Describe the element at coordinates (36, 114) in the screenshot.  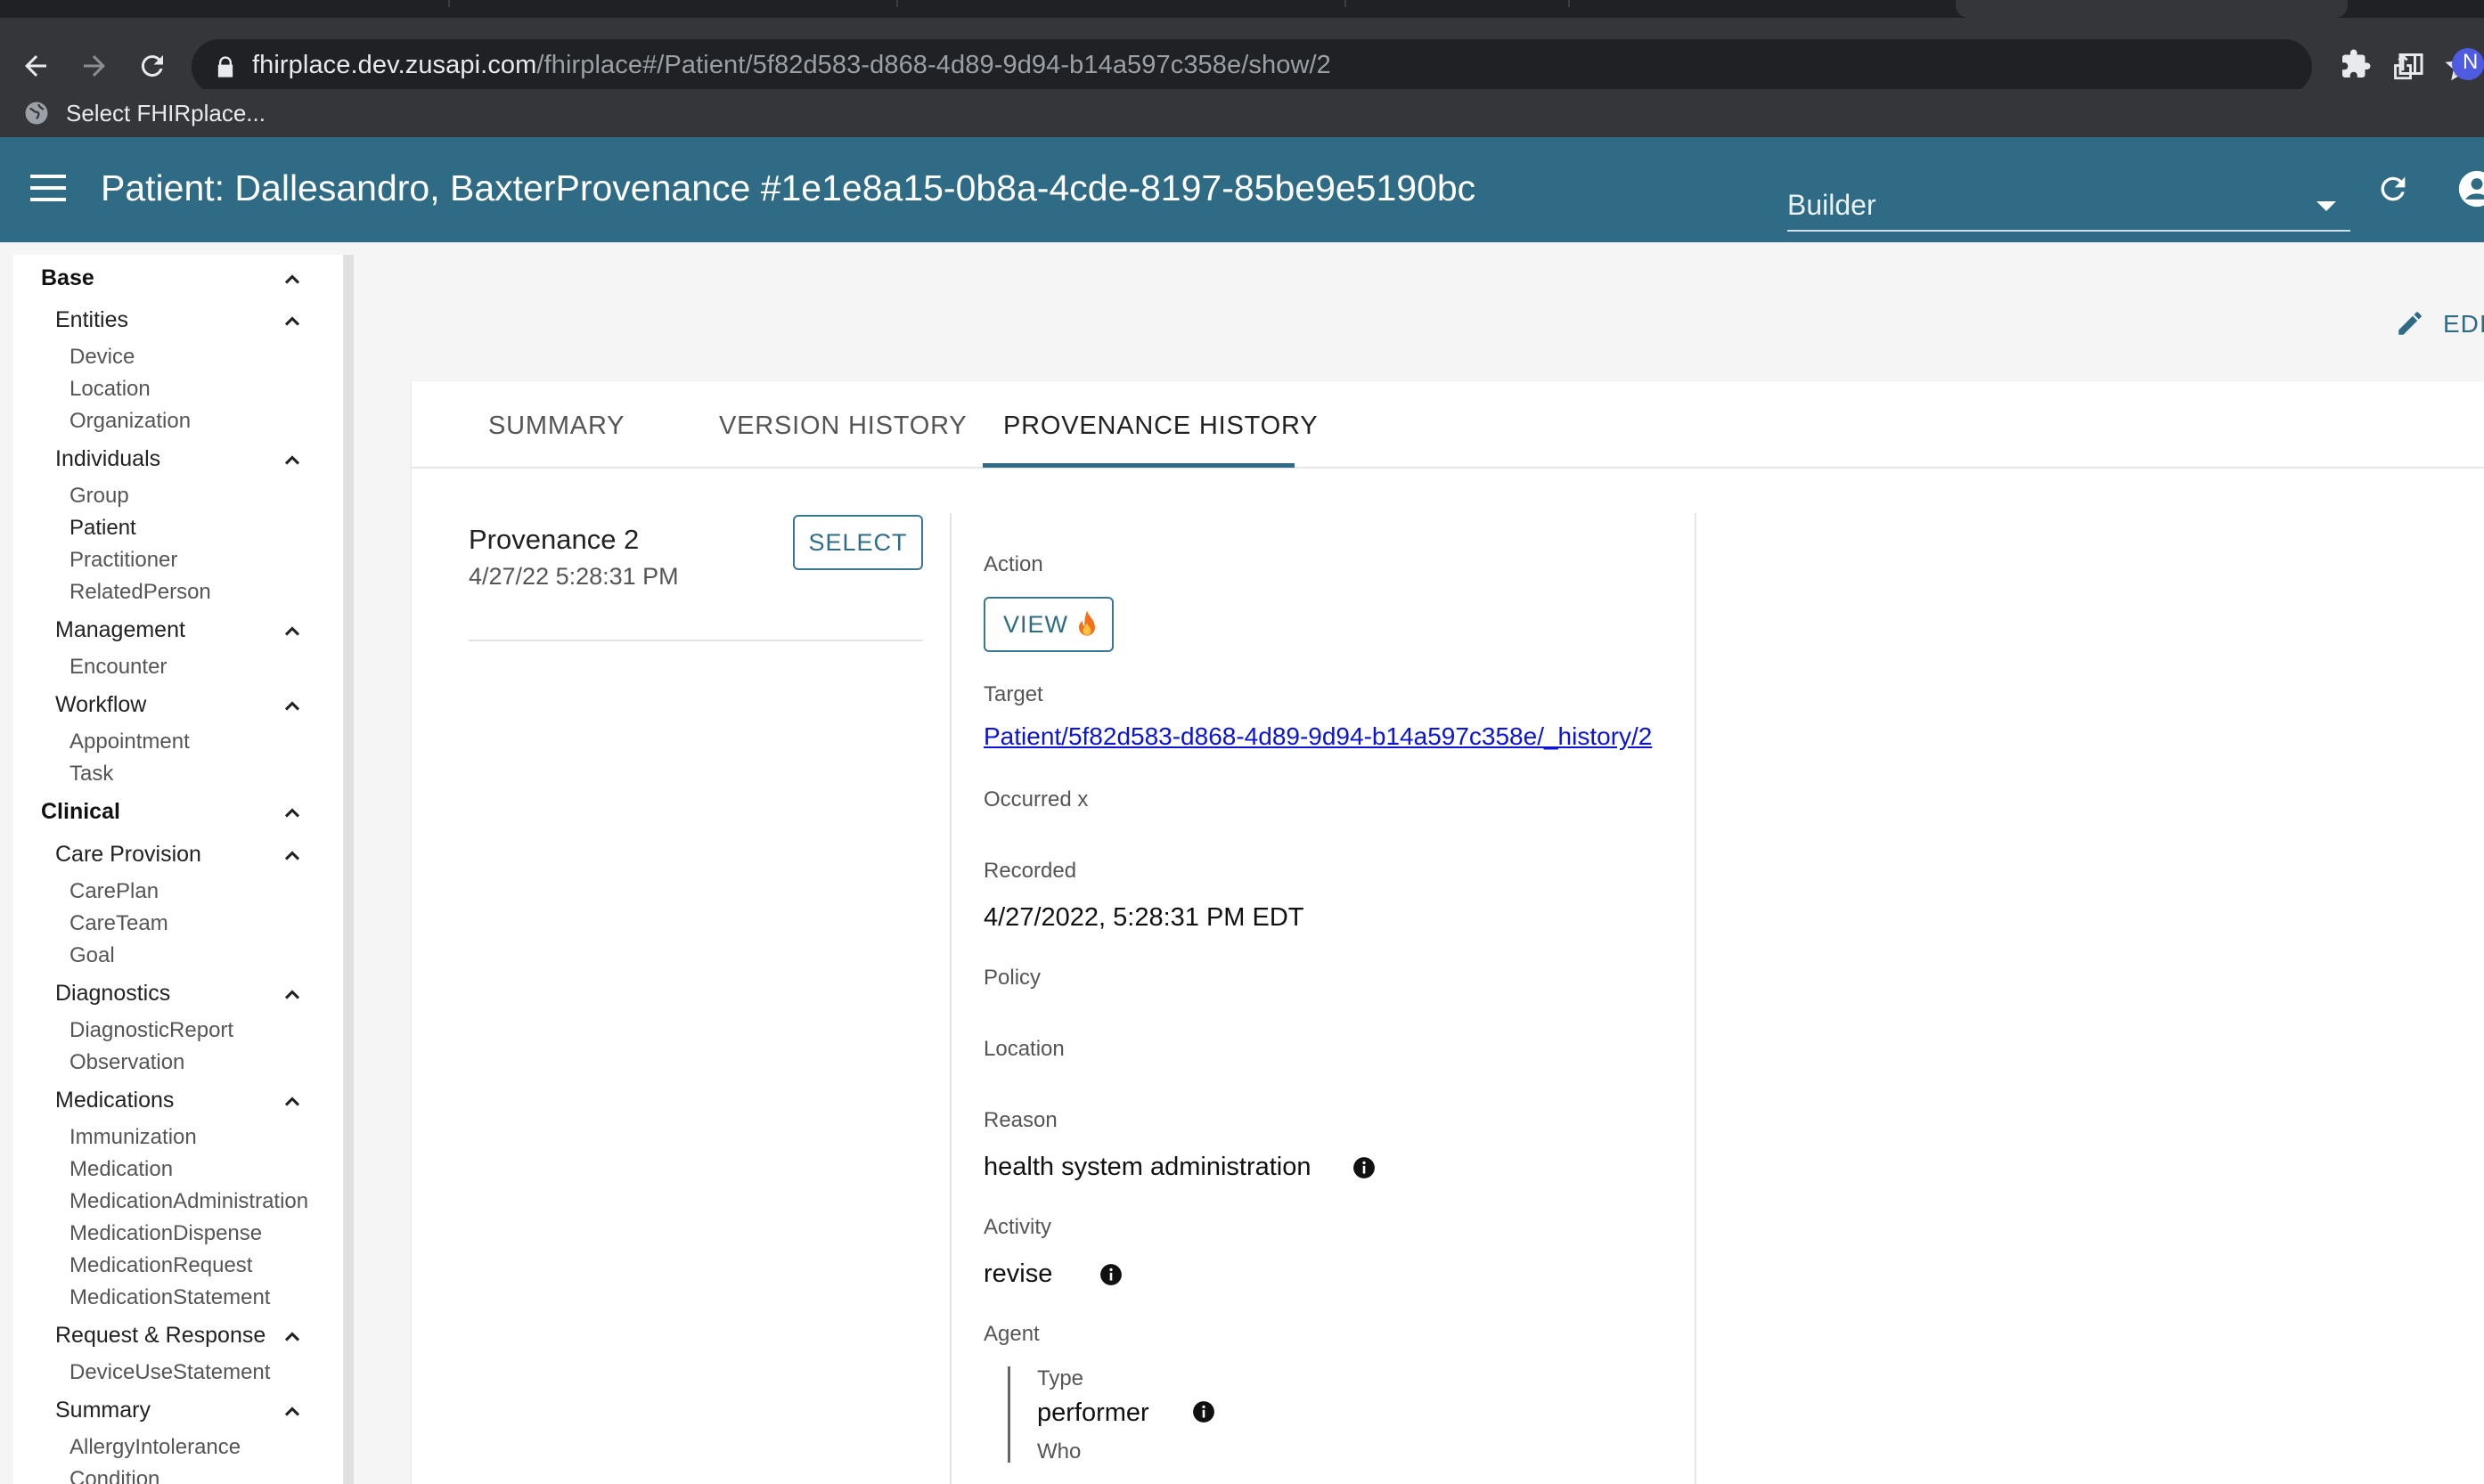
I see `globe-icon` at that location.